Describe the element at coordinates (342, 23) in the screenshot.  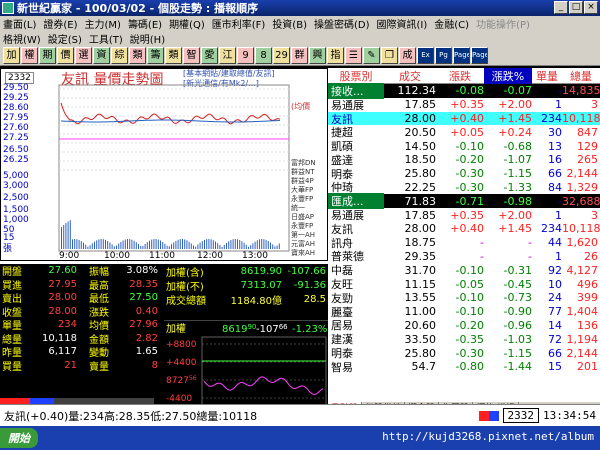
I see `menu-item: 操盤密碼(D)` at that location.